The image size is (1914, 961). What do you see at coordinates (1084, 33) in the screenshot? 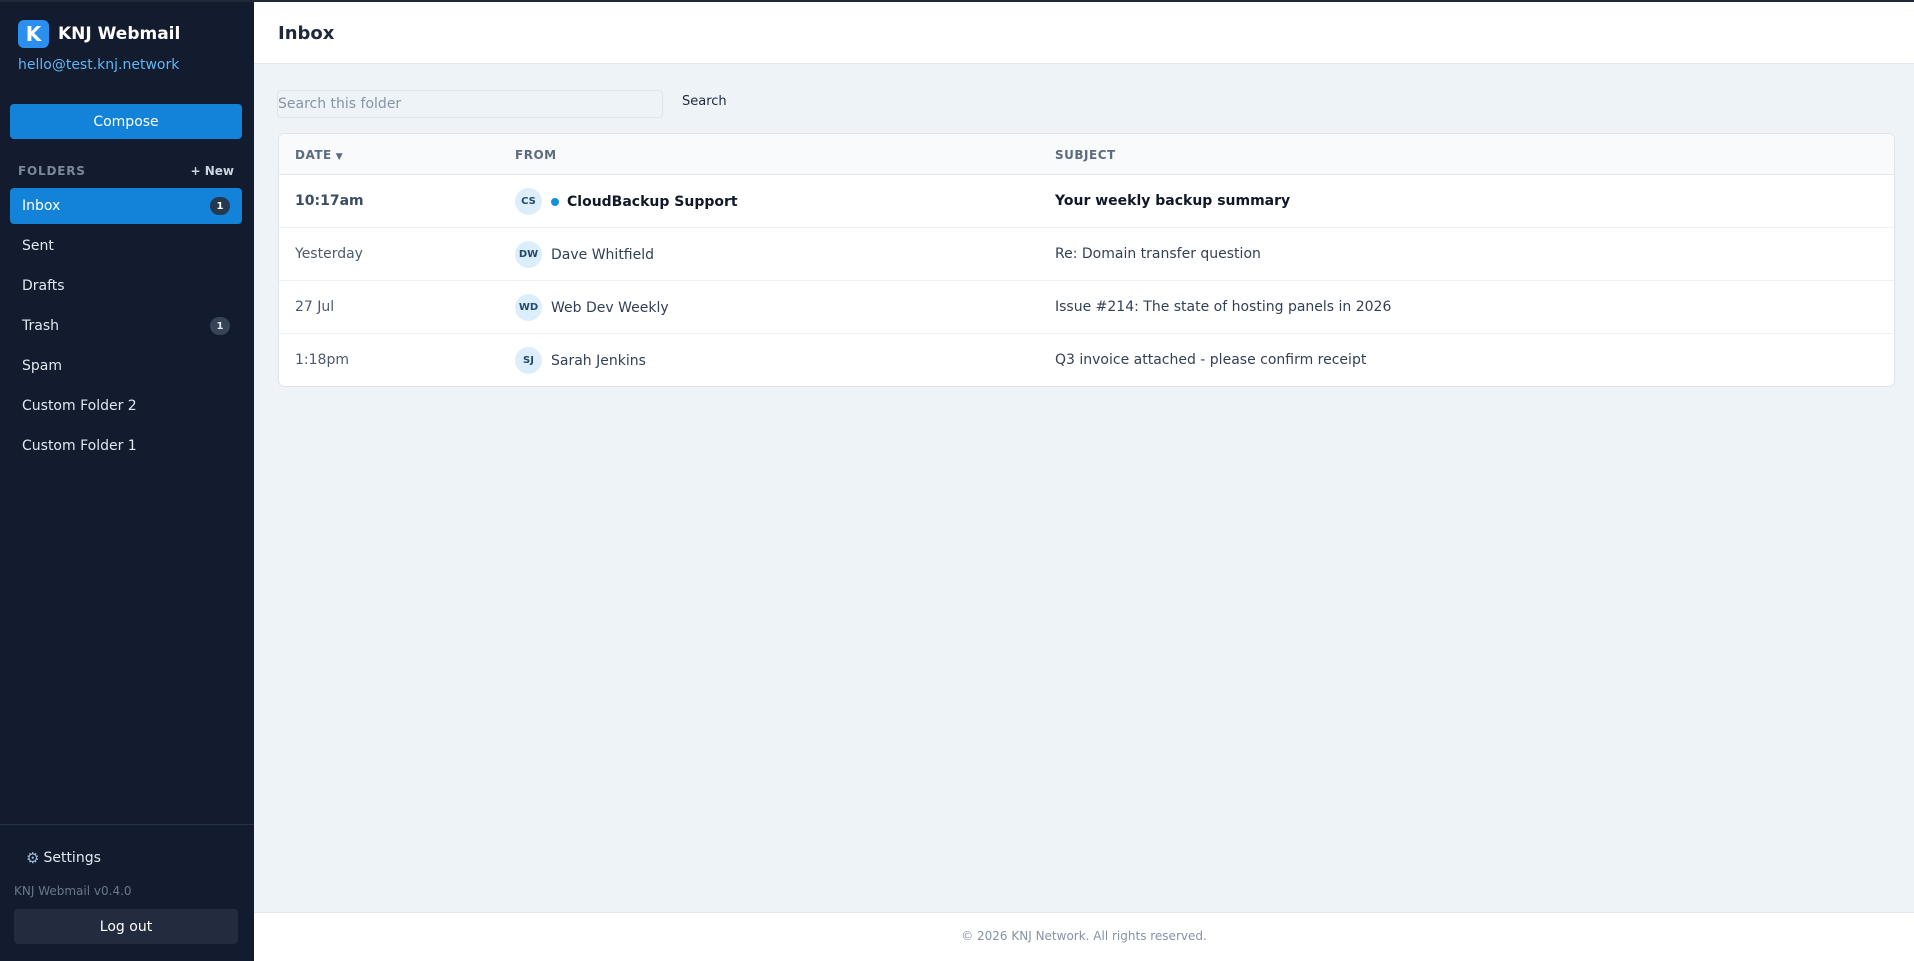
I see `page-header: Inbox` at bounding box center [1084, 33].